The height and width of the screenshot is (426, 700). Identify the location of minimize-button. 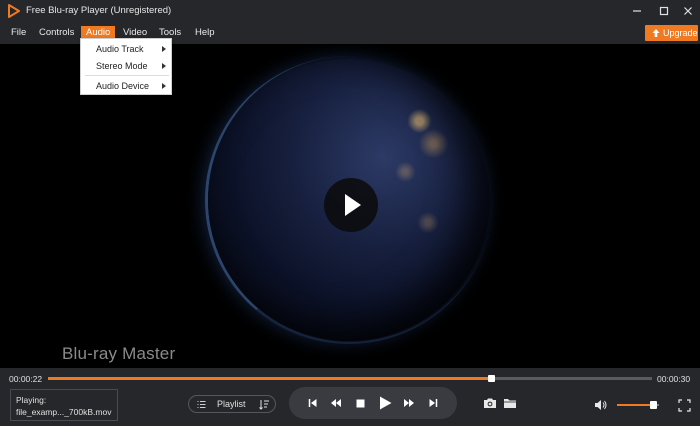
(637, 11).